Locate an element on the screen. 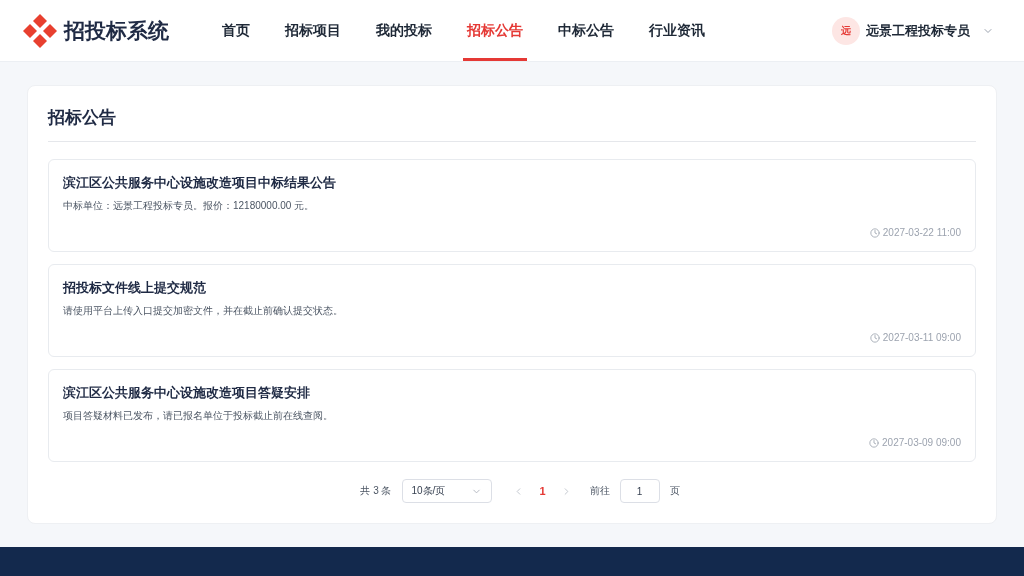  nav-tab: 行业资讯 is located at coordinates (677, 30).